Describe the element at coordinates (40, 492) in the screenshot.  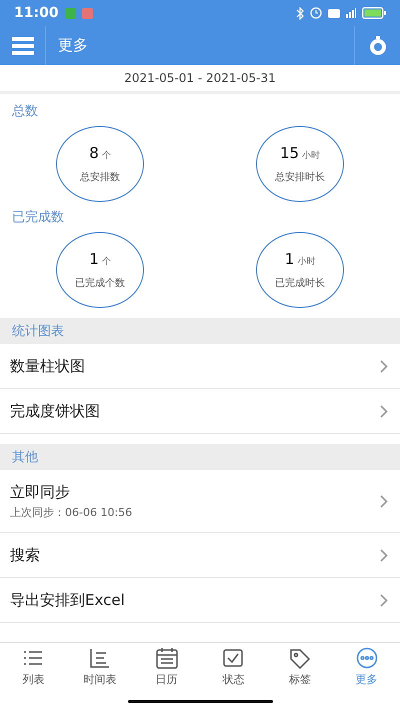
I see `row-label: 立即同步` at that location.